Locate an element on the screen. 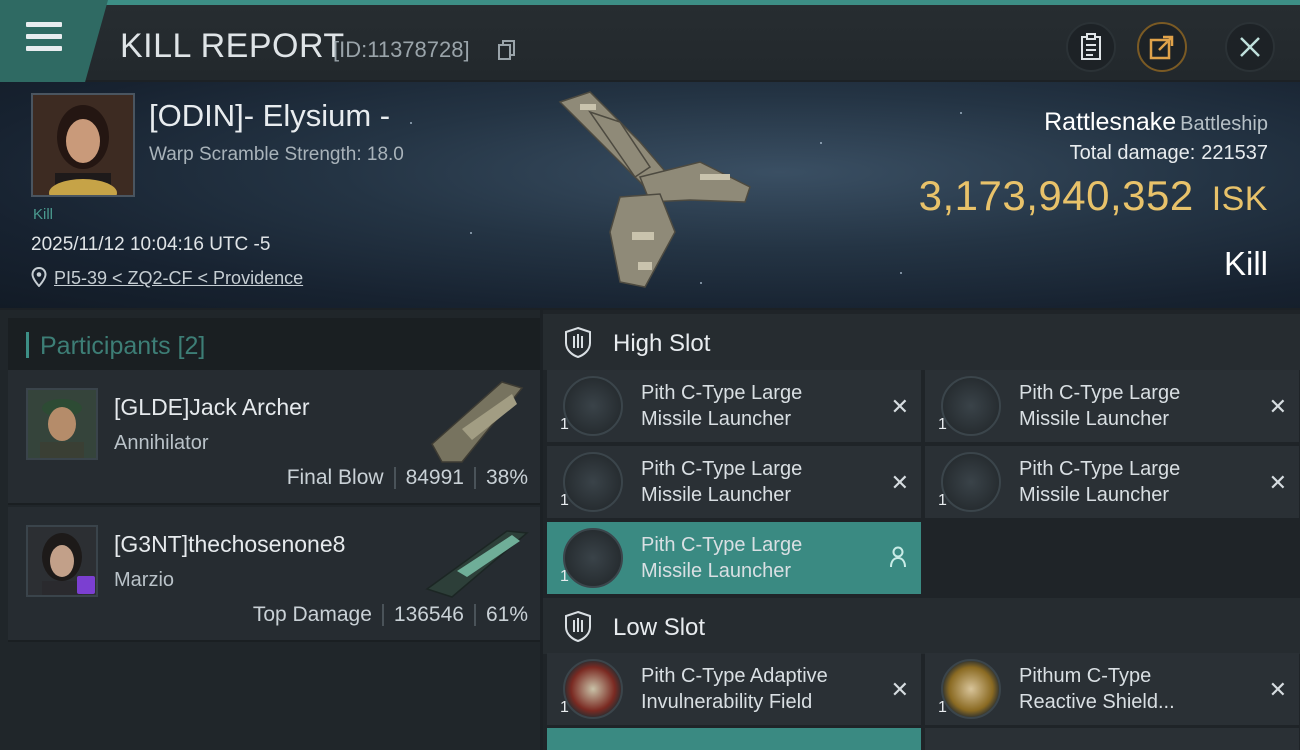 This screenshot has height=750, width=1300. badge-icon is located at coordinates (86, 585).